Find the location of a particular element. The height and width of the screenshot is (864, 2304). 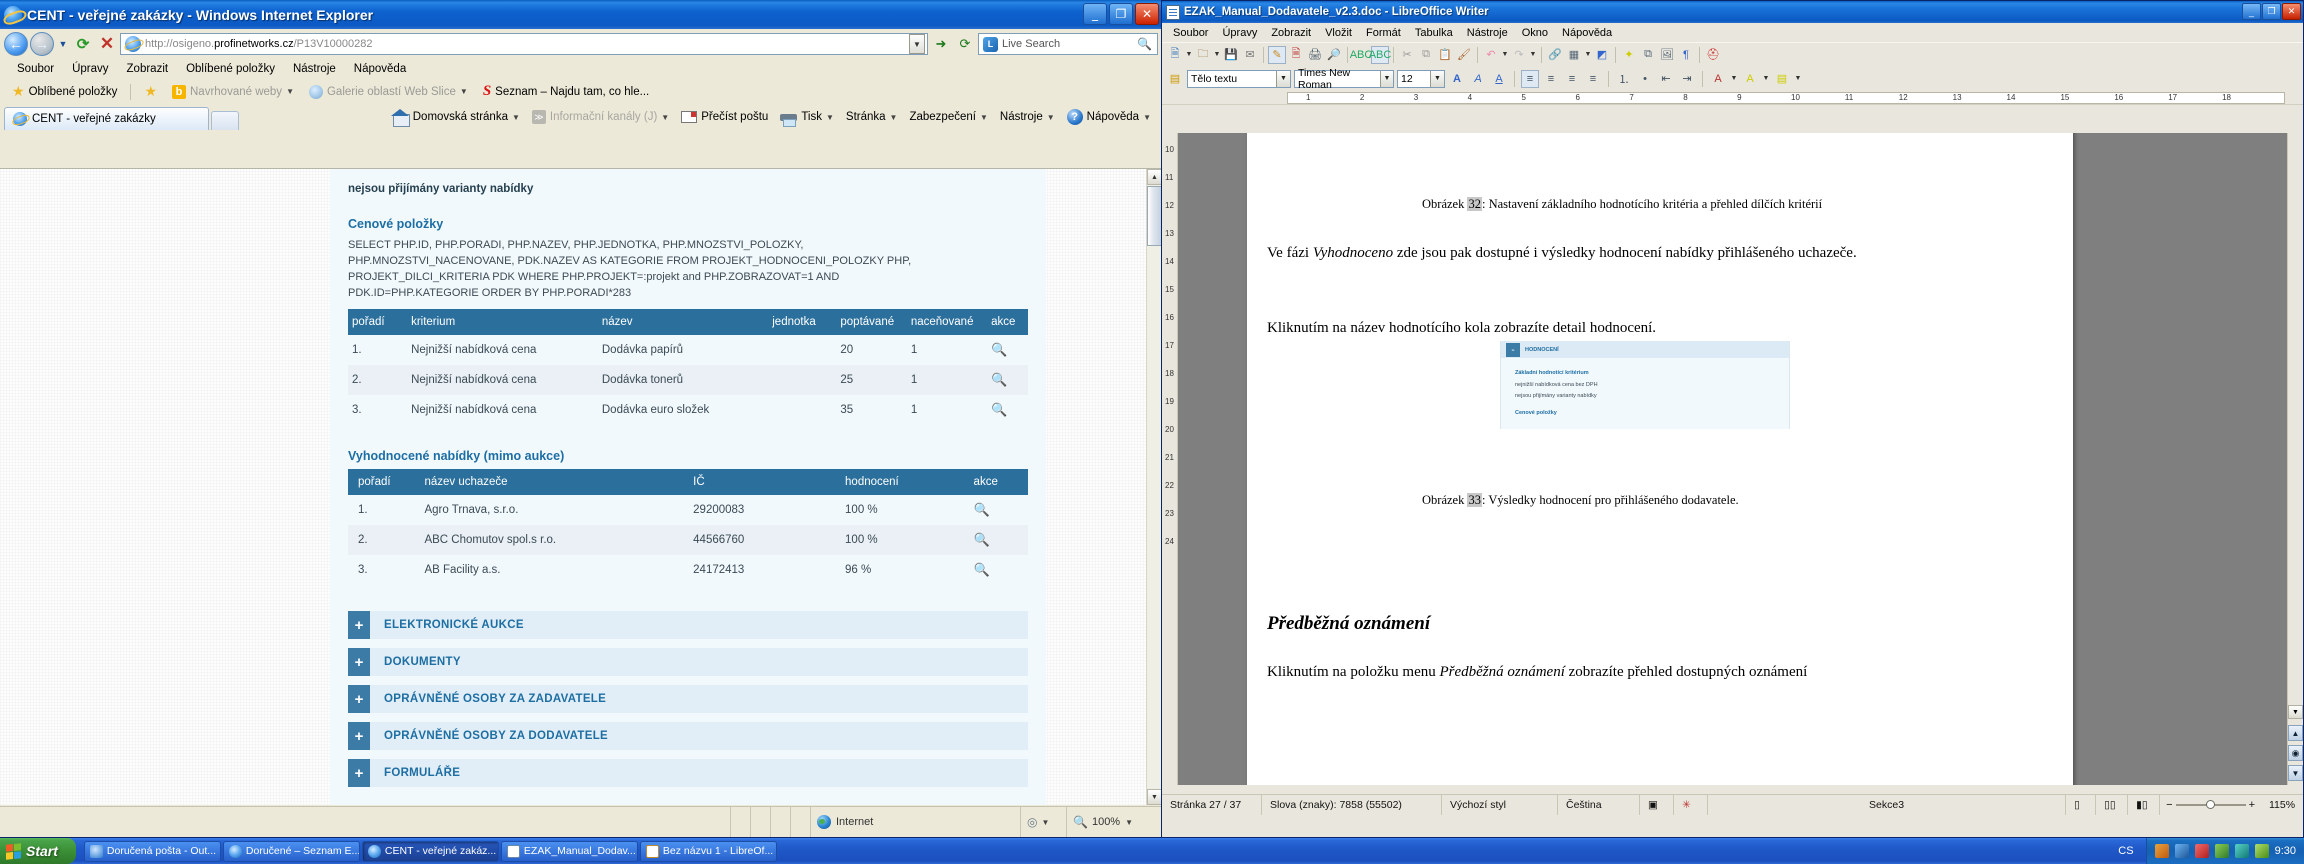

open-icon: 🗀 is located at coordinates (1203, 55).